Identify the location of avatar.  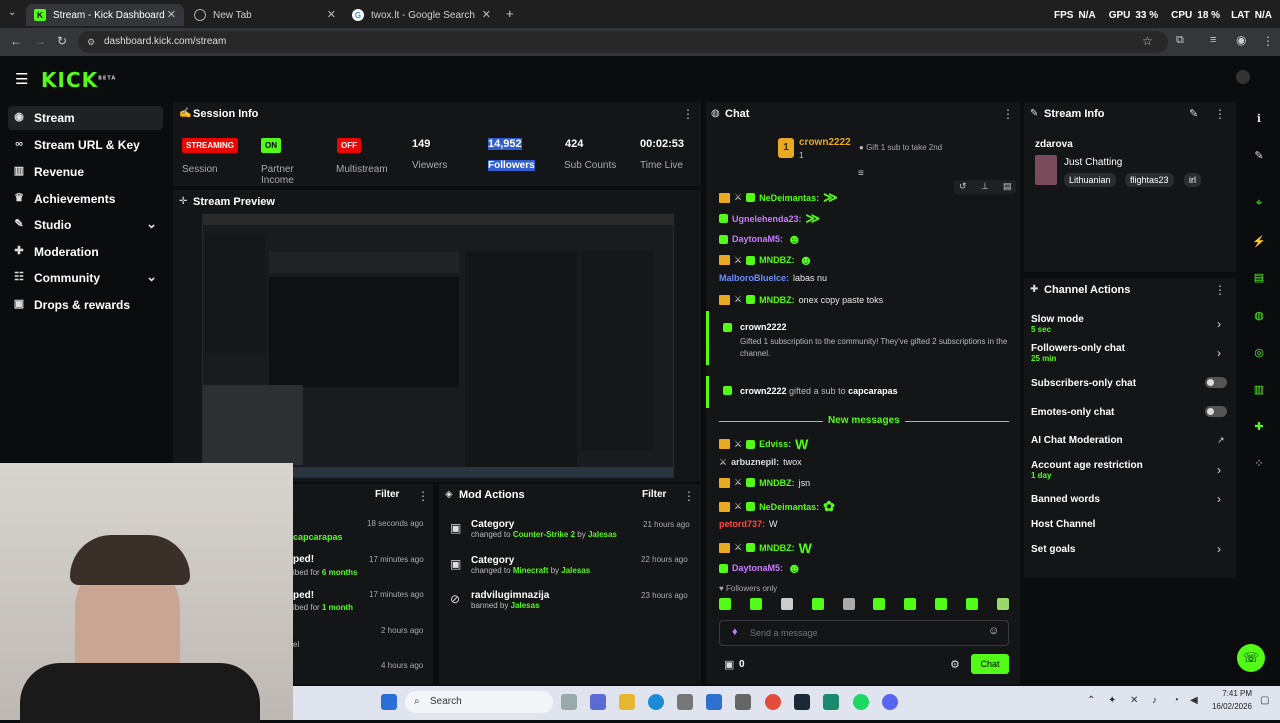
(1243, 77).